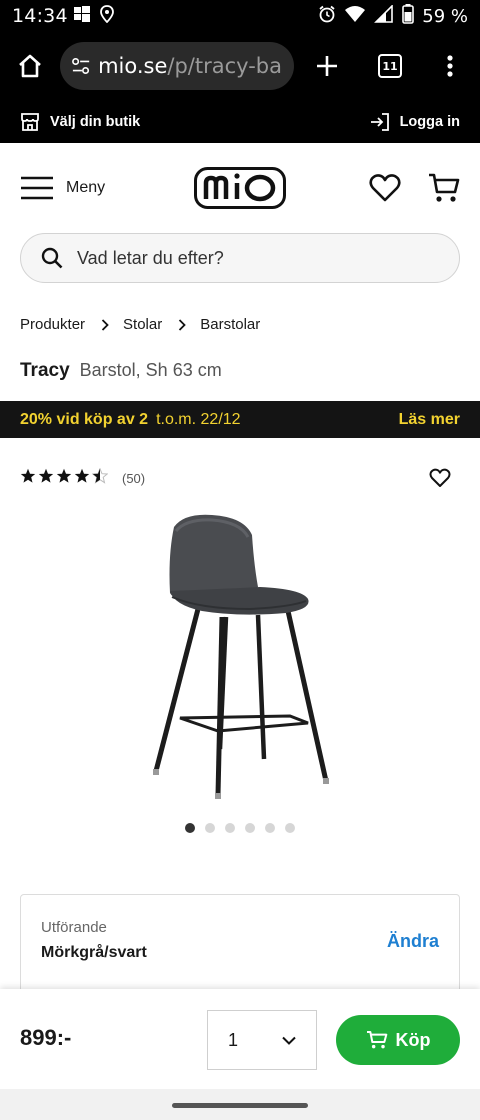  Describe the element at coordinates (355, 16) in the screenshot. I see `wifi-icon` at that location.